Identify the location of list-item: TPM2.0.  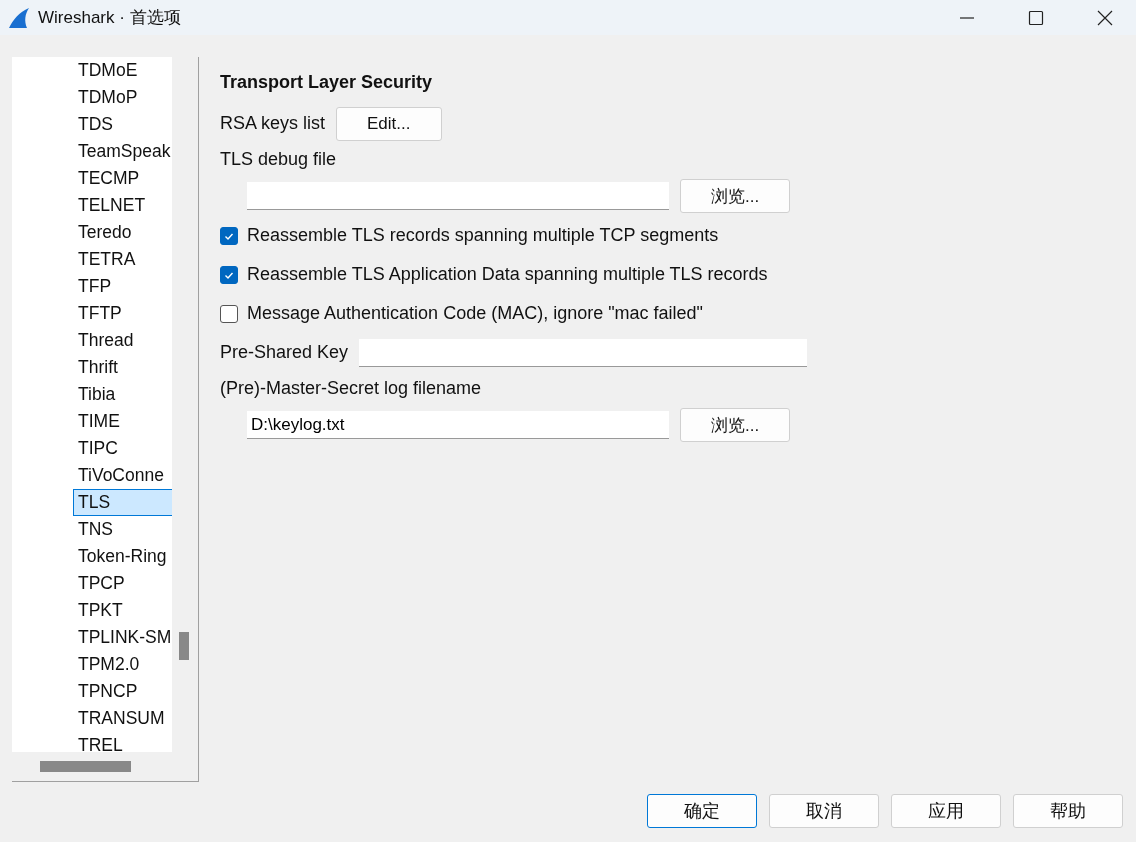
(123, 664).